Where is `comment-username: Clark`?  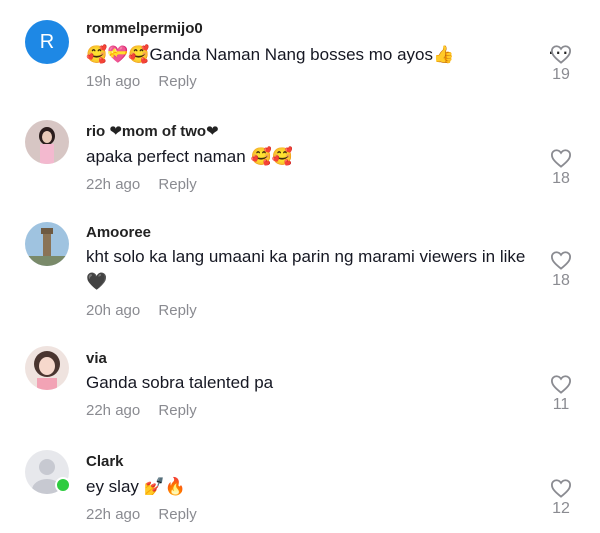
comment-username: Clark is located at coordinates (105, 461).